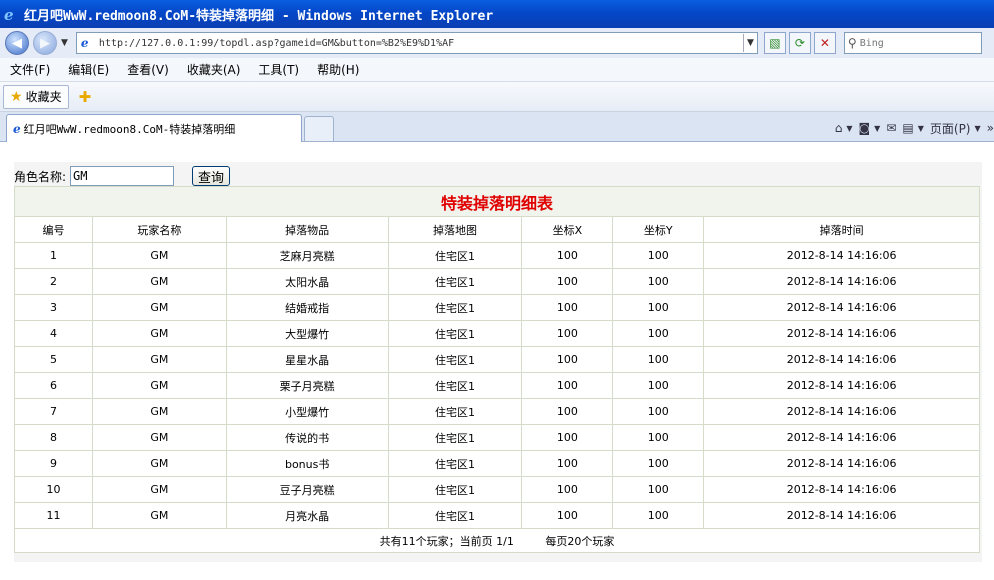 The width and height of the screenshot is (994, 580). What do you see at coordinates (214, 69) in the screenshot?
I see `menu-favorites: 收藏夹(A)` at bounding box center [214, 69].